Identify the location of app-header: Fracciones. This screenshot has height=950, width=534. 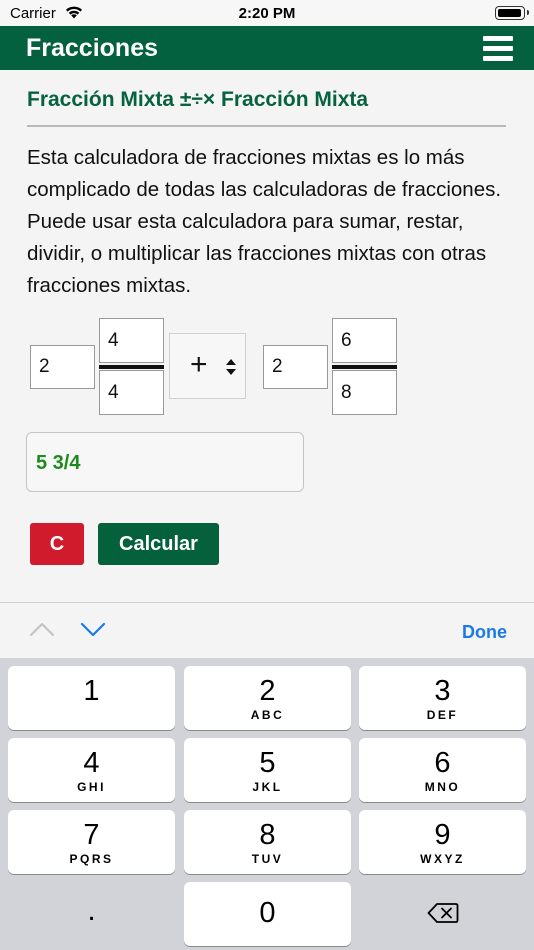
(267, 48).